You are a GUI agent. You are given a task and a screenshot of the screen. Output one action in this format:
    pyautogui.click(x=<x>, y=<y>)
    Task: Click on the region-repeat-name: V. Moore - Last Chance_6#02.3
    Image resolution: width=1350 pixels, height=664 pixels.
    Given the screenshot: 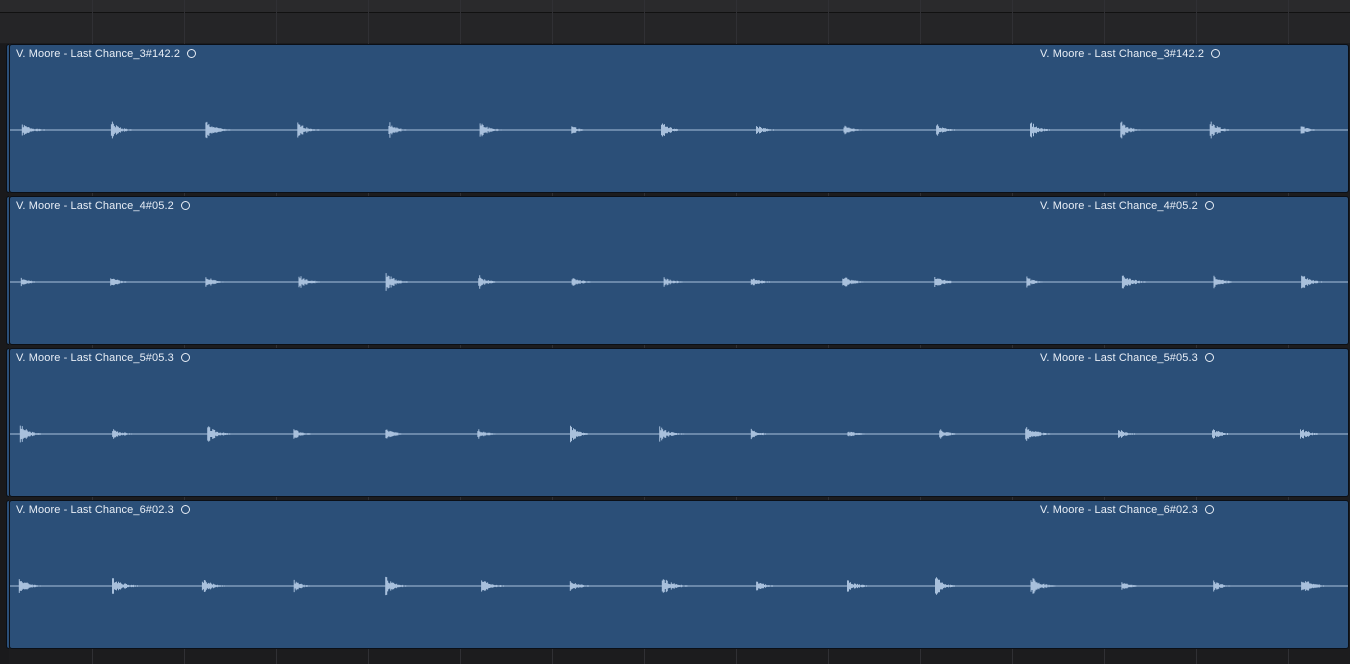 What is the action you would take?
    pyautogui.click(x=1127, y=510)
    